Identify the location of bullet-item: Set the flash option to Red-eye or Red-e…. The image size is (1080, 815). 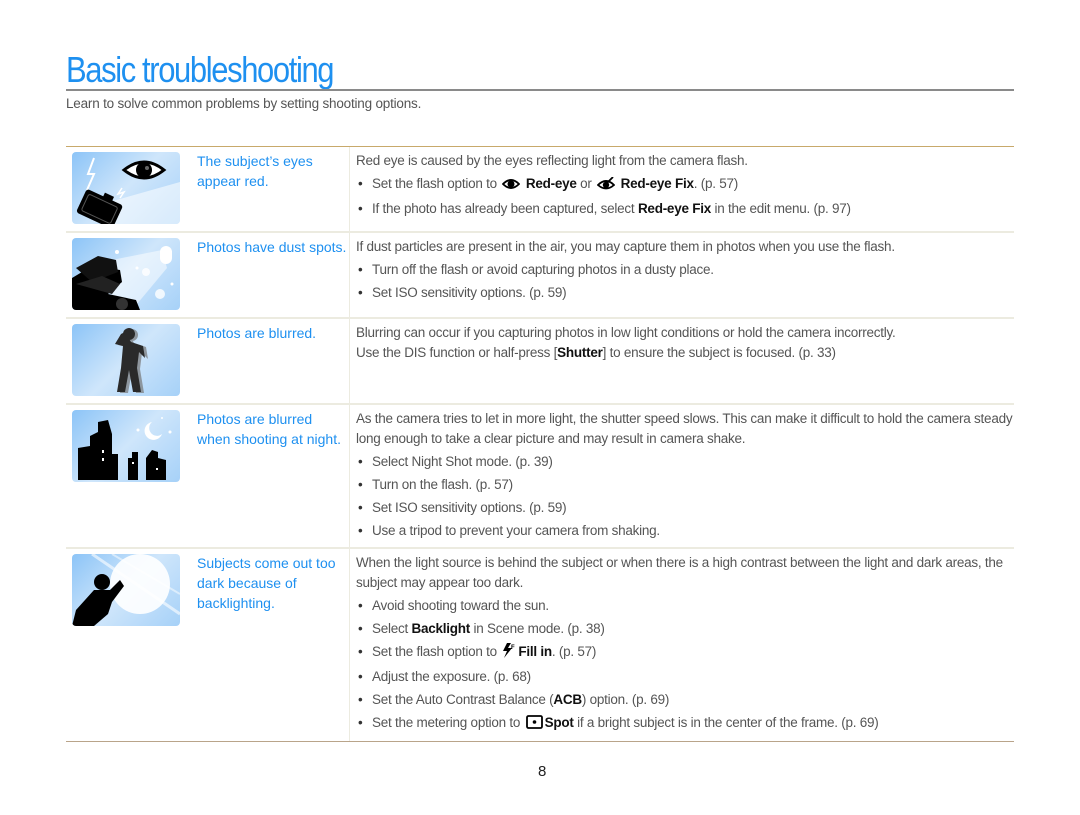
(685, 185).